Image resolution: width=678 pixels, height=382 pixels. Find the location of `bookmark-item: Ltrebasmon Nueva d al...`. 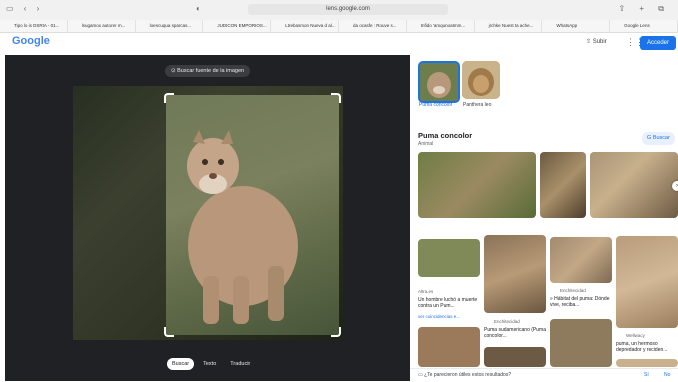

bookmark-item: Ltrebasmon Nueva d al... is located at coordinates (305, 26).